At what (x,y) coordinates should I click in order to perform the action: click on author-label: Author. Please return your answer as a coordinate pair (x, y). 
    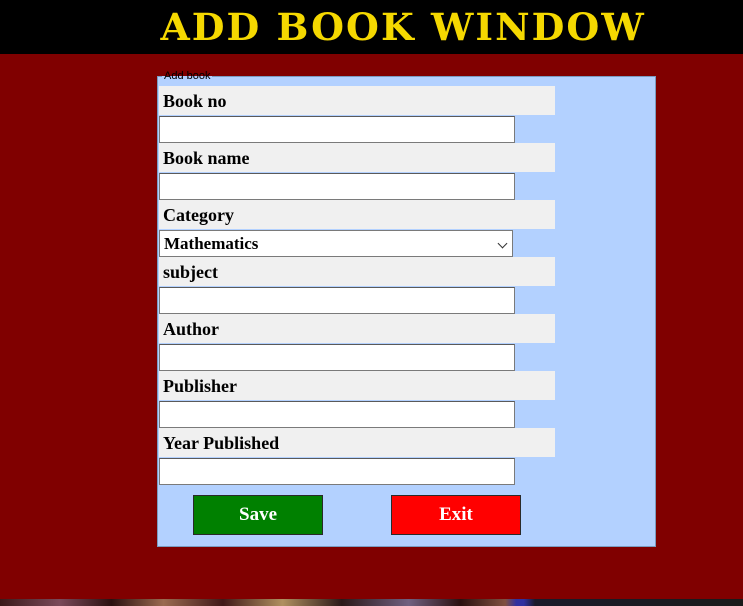
    Looking at the image, I should click on (357, 328).